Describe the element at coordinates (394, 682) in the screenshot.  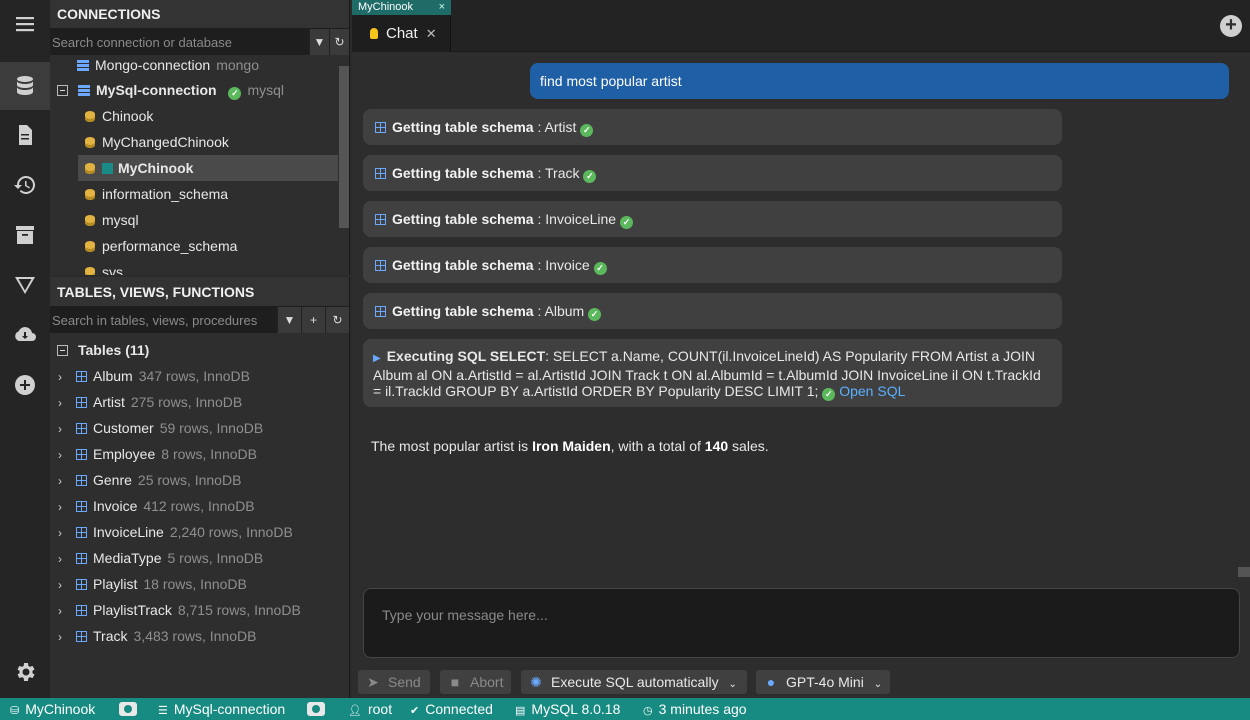
I see `send-button: ➤ Send` at that location.